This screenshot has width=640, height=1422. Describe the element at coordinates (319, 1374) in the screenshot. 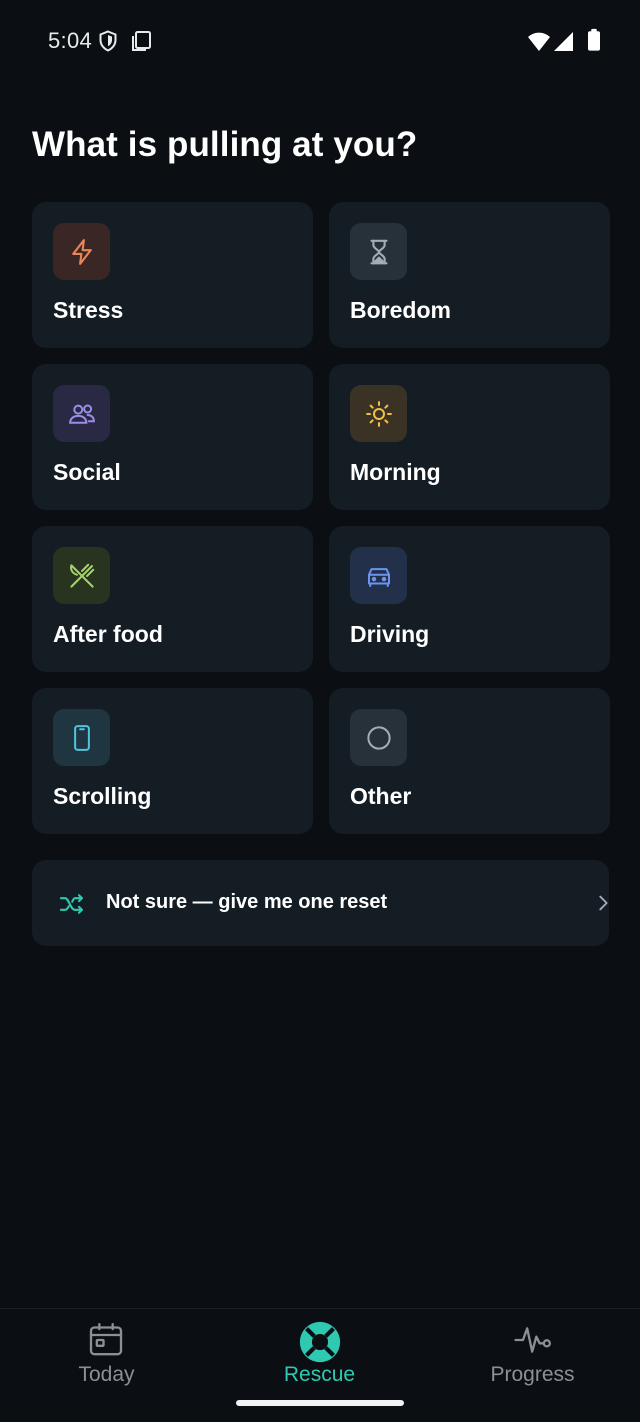

I see `nav-label-rescue: Rescue` at that location.